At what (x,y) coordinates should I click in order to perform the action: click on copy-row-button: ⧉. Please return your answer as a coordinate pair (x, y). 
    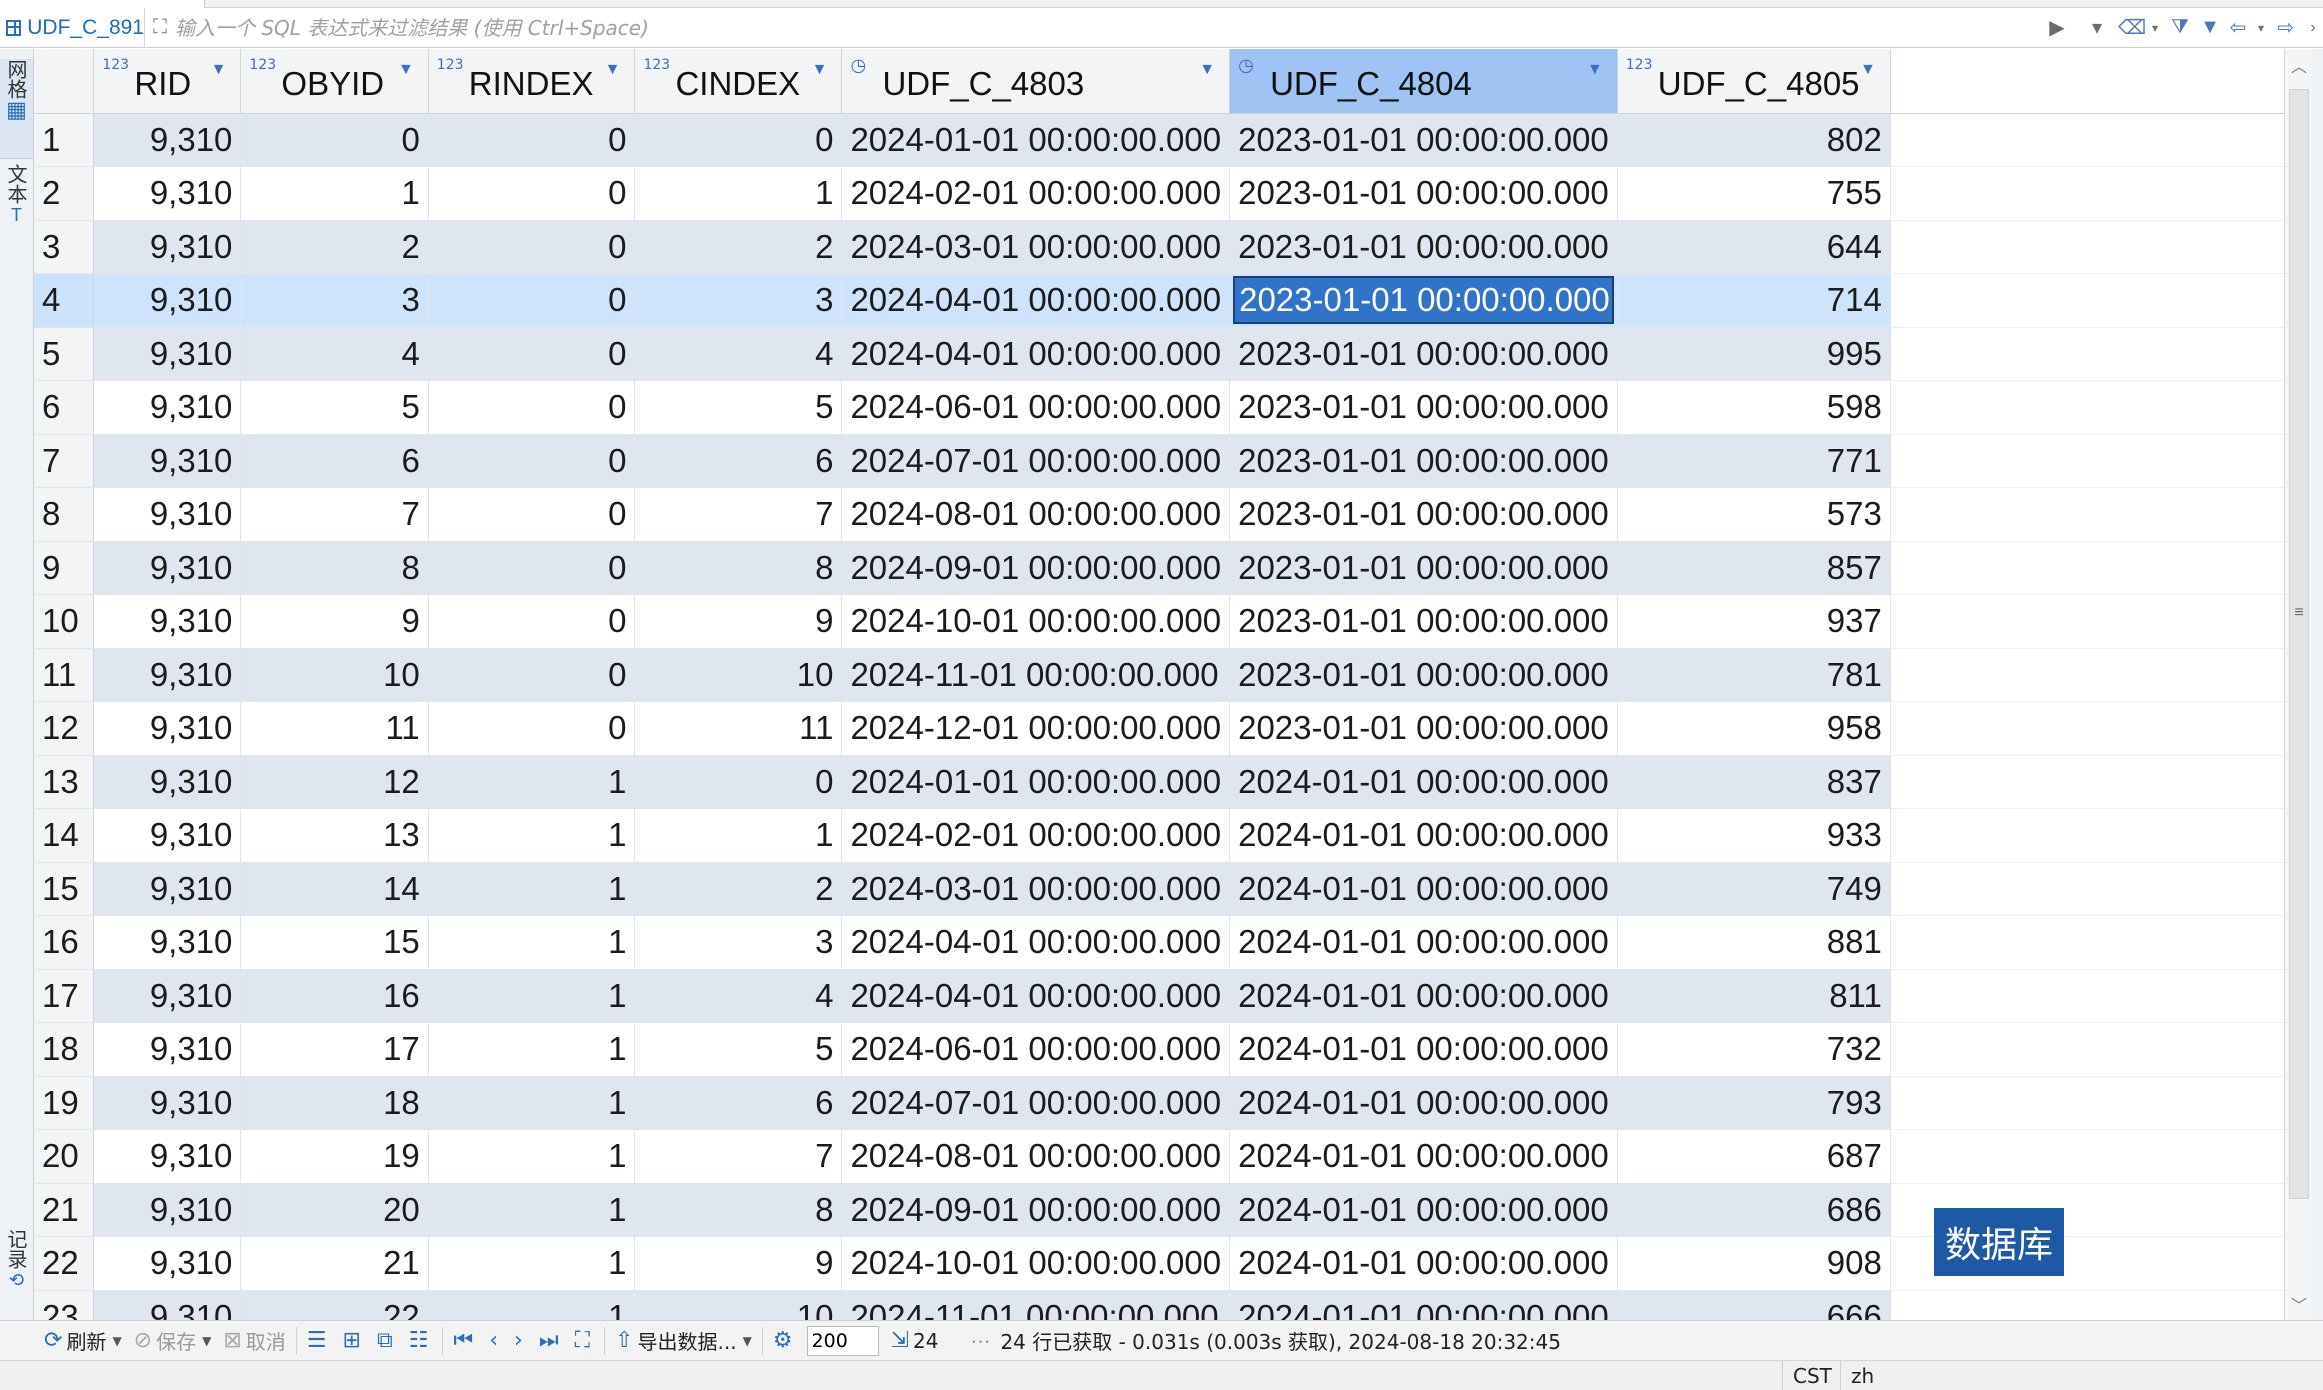
    Looking at the image, I should click on (387, 1341).